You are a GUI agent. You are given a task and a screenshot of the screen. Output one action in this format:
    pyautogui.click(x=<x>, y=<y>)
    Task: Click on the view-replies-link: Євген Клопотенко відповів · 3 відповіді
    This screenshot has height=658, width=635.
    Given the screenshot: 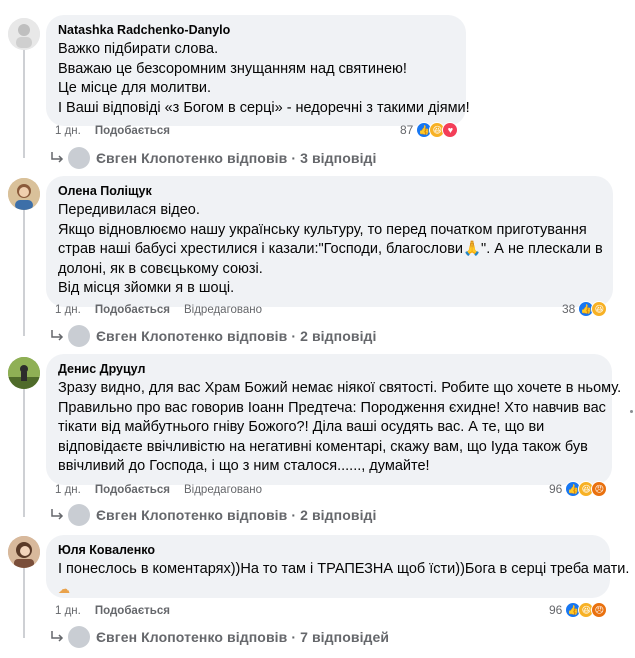 What is the action you would take?
    pyautogui.click(x=213, y=158)
    